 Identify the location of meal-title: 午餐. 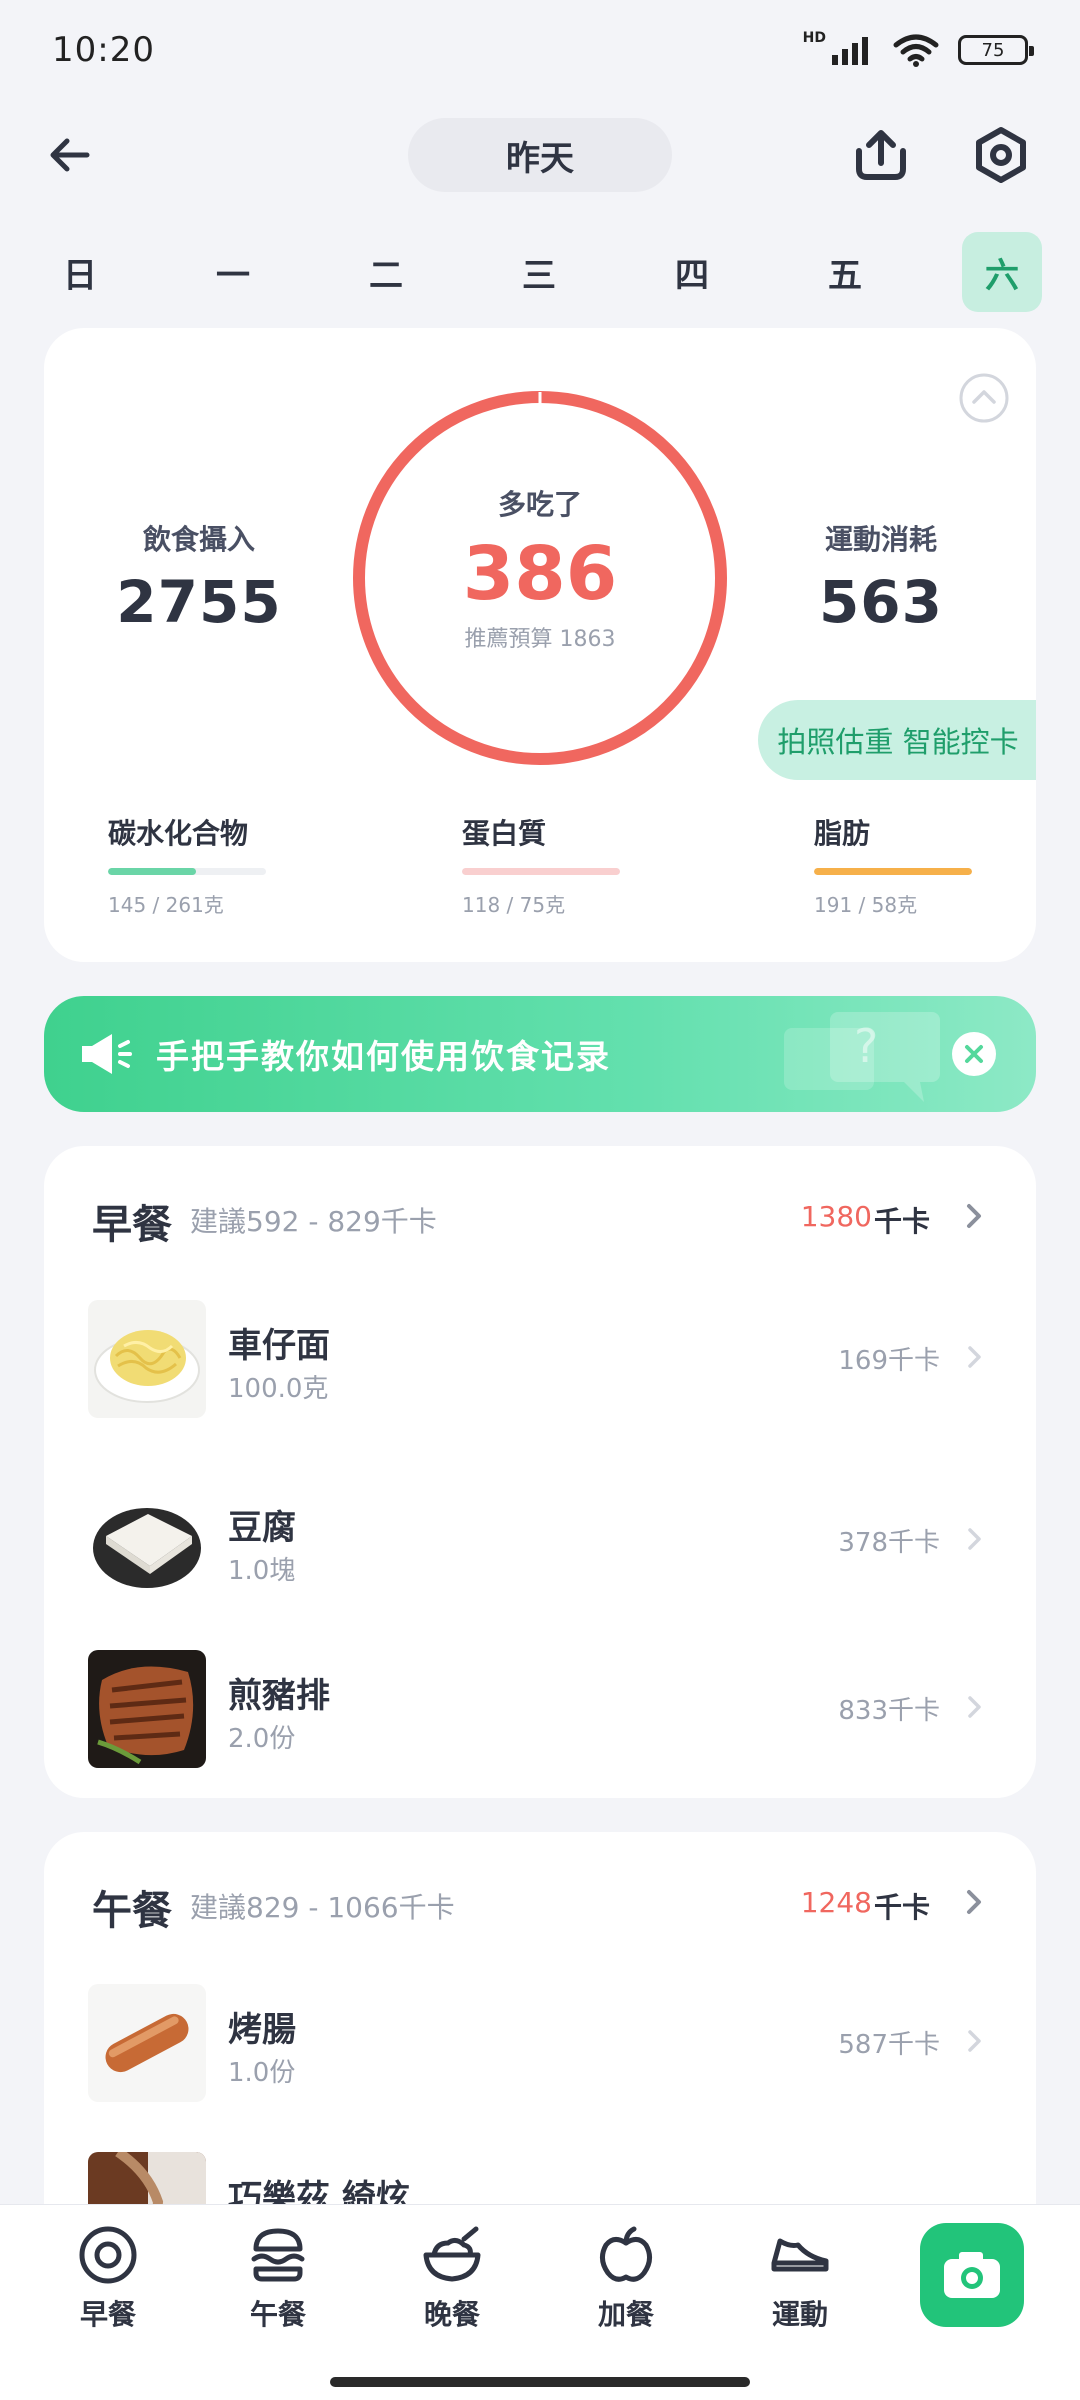
(132, 1911).